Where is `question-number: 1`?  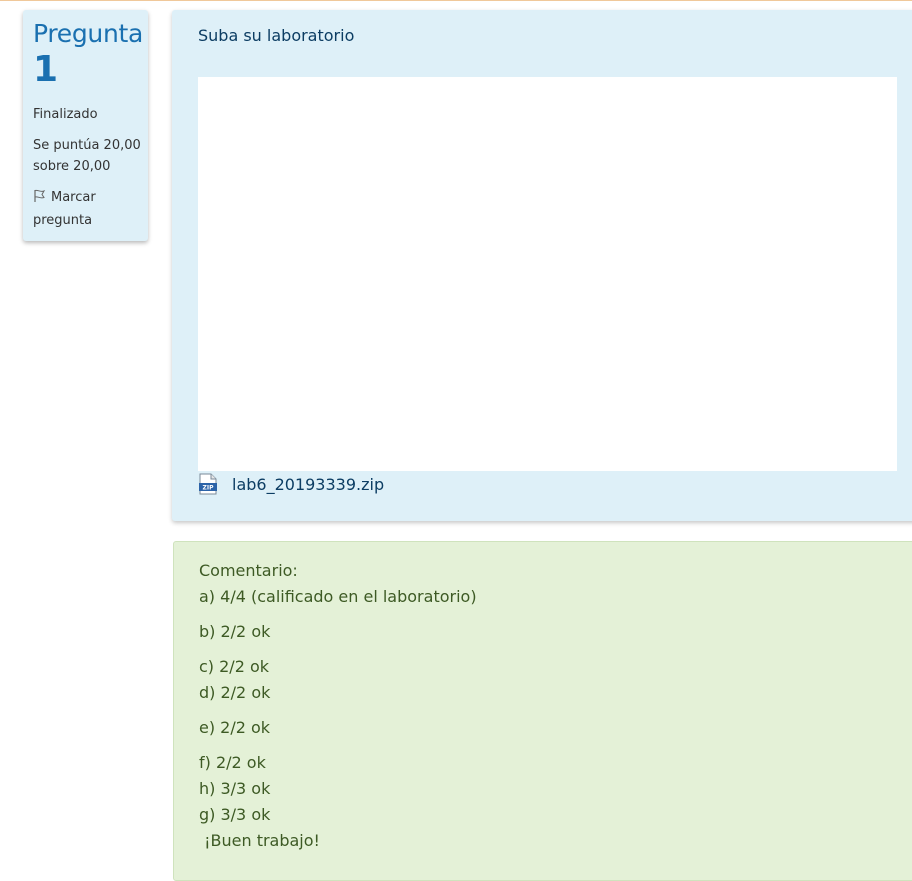 question-number: 1 is located at coordinates (46, 69).